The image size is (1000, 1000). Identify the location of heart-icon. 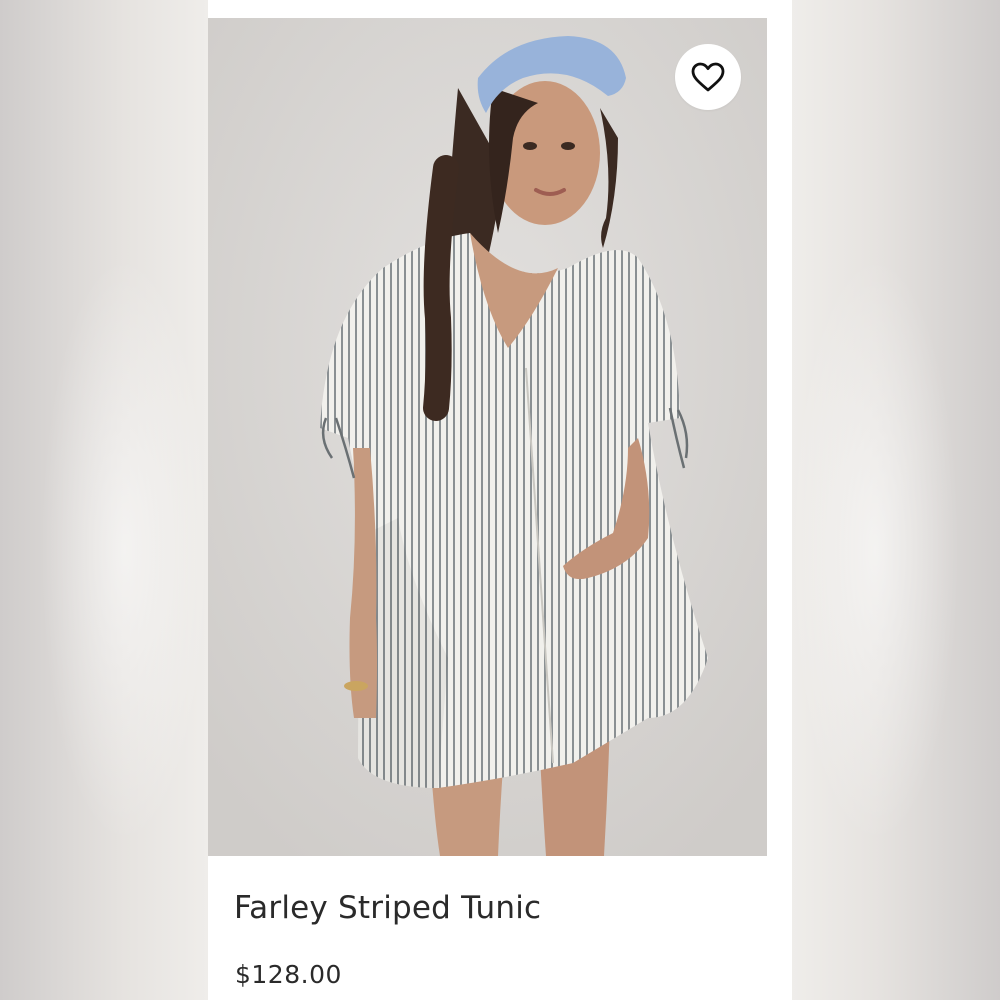
(708, 77).